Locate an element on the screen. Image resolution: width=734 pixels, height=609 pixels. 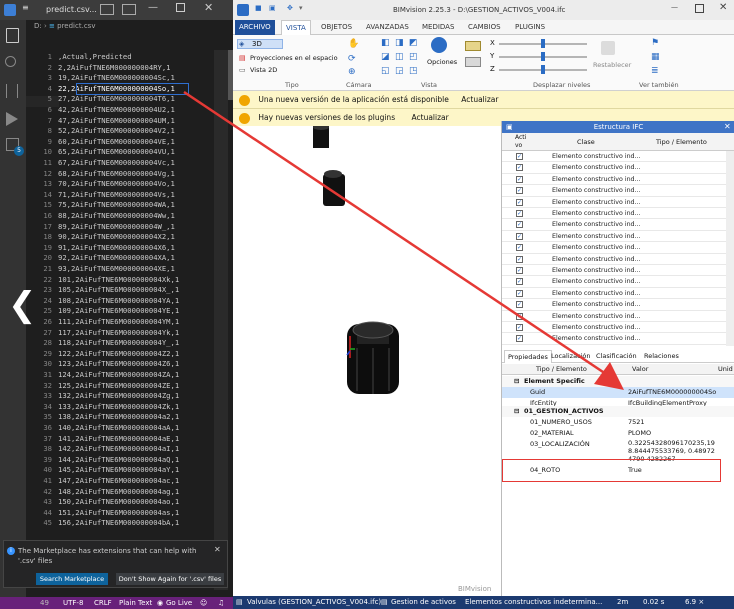
camera-zoom-icon: ⊕ is located at coordinates (352, 72).